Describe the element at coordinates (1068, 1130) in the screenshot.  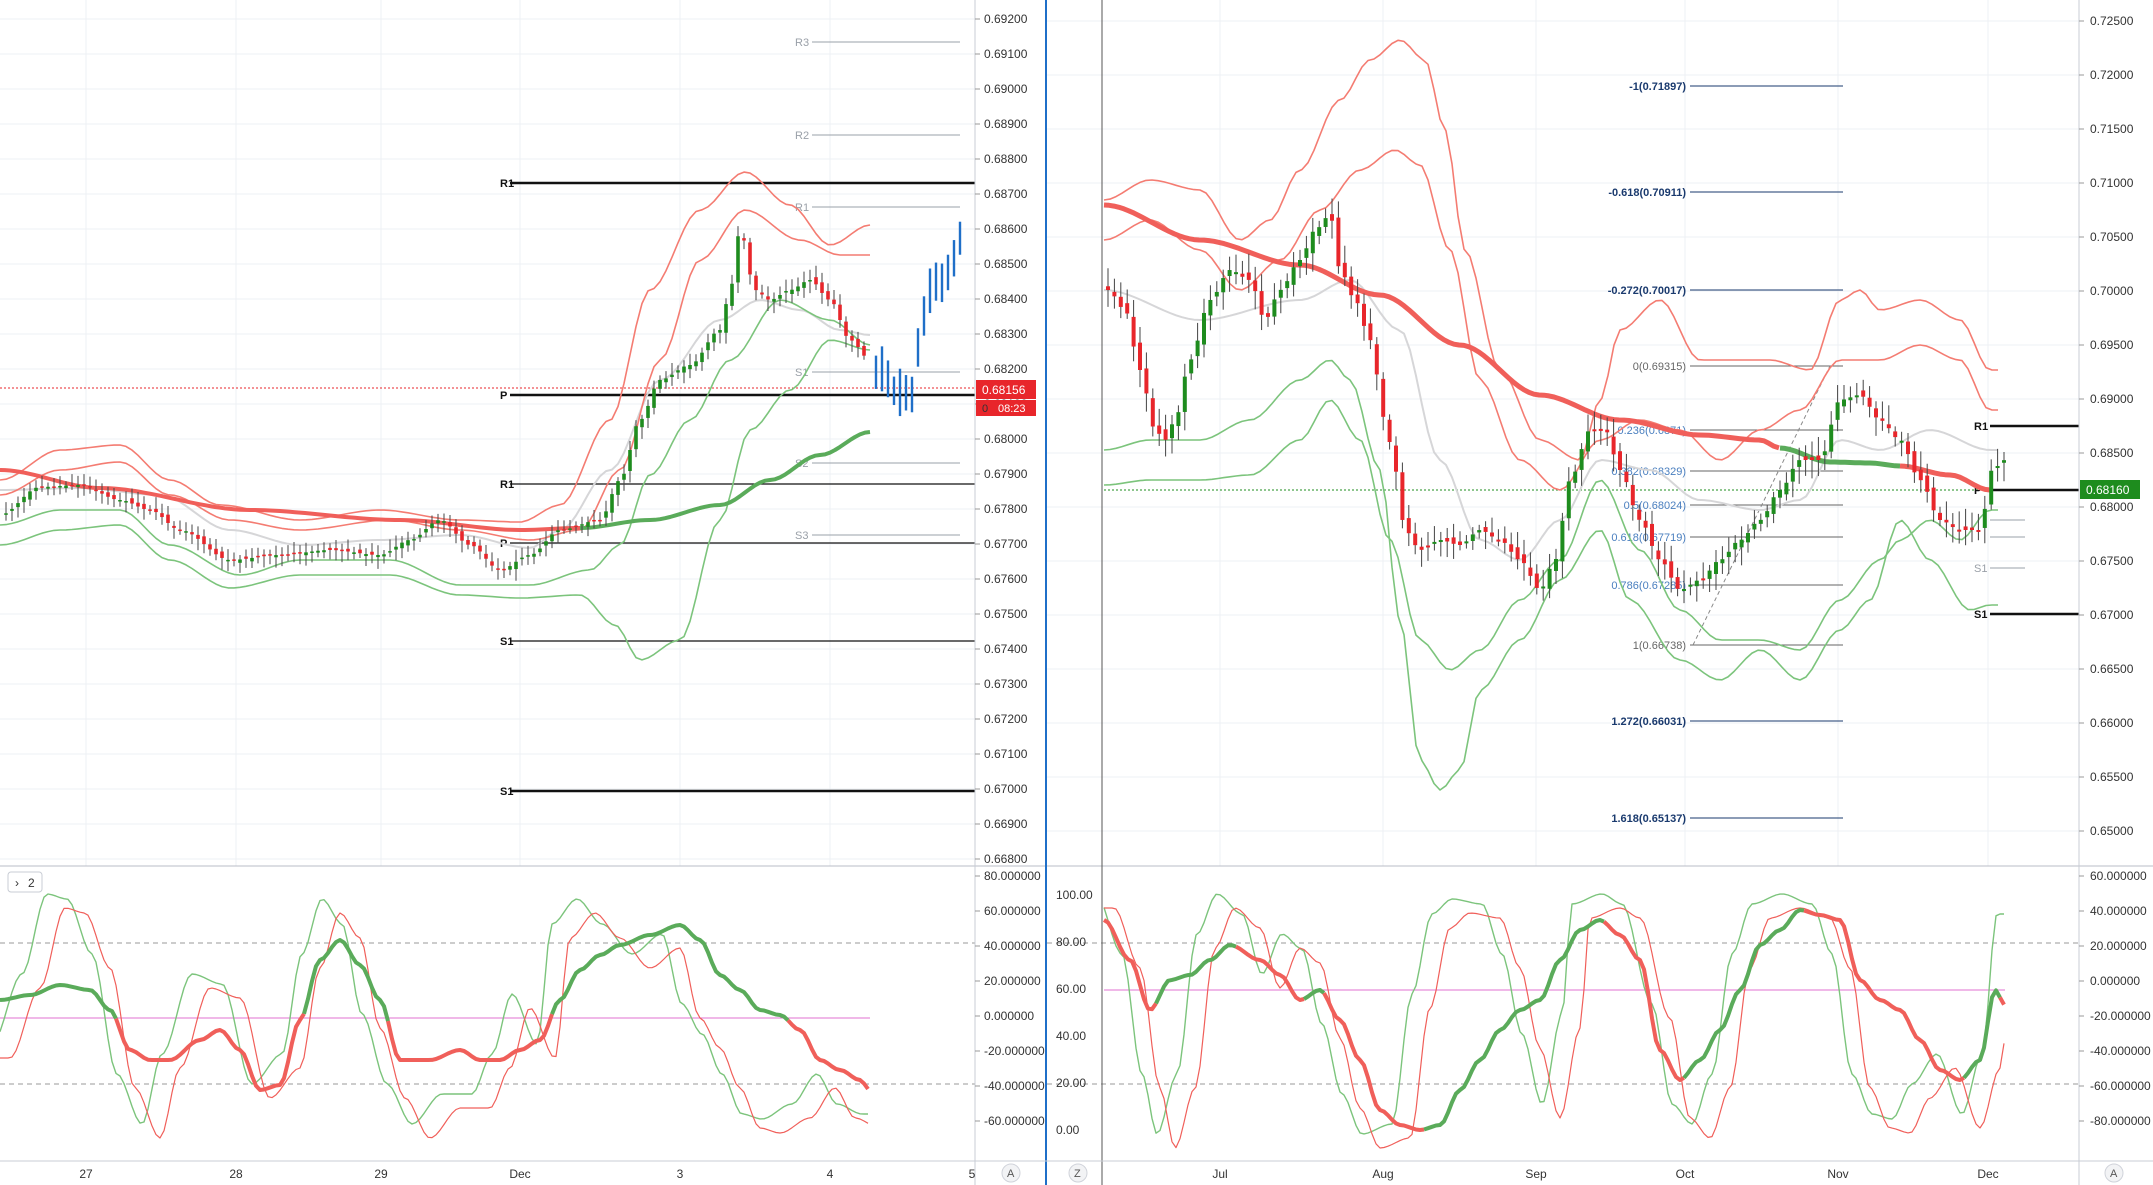
I see `osc-left-tick-label: 0.00` at that location.